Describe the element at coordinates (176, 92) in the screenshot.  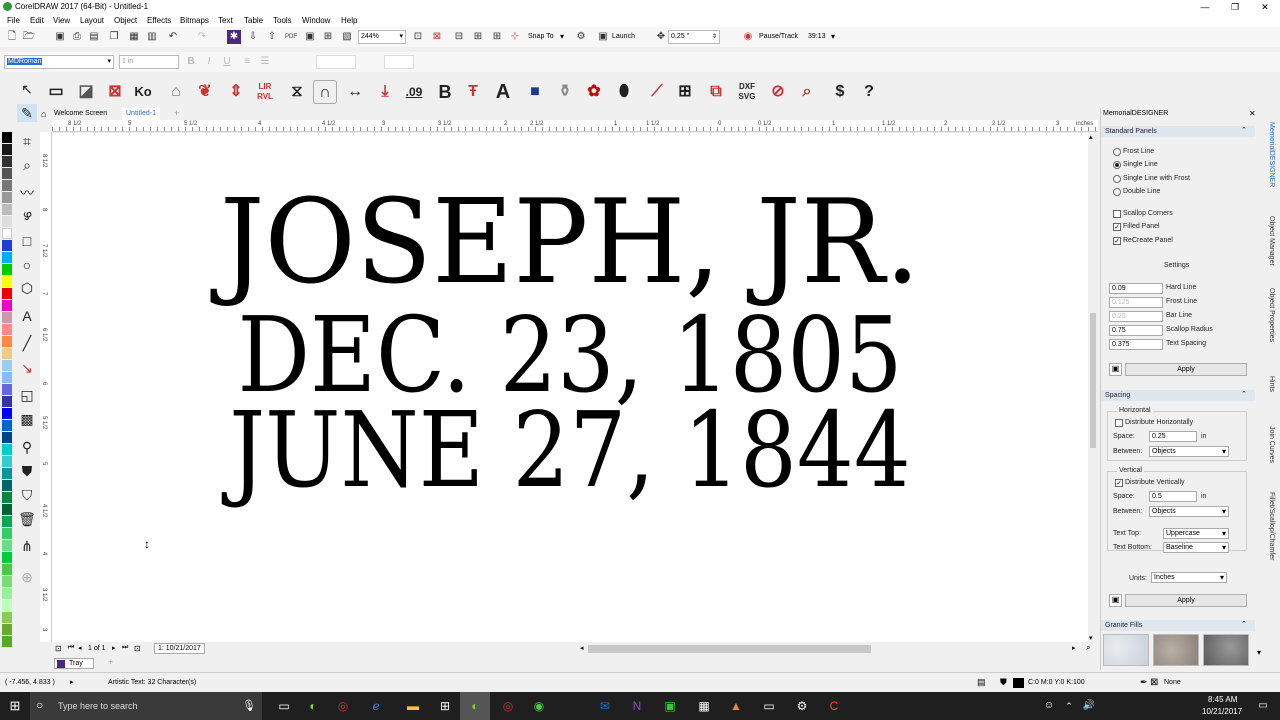
I see `base-icon: ⌂` at that location.